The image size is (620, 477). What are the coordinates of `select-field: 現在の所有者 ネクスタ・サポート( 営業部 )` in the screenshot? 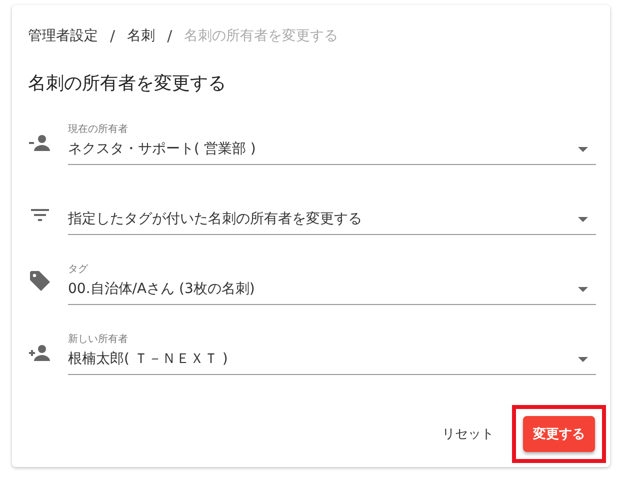 It's located at (332, 143).